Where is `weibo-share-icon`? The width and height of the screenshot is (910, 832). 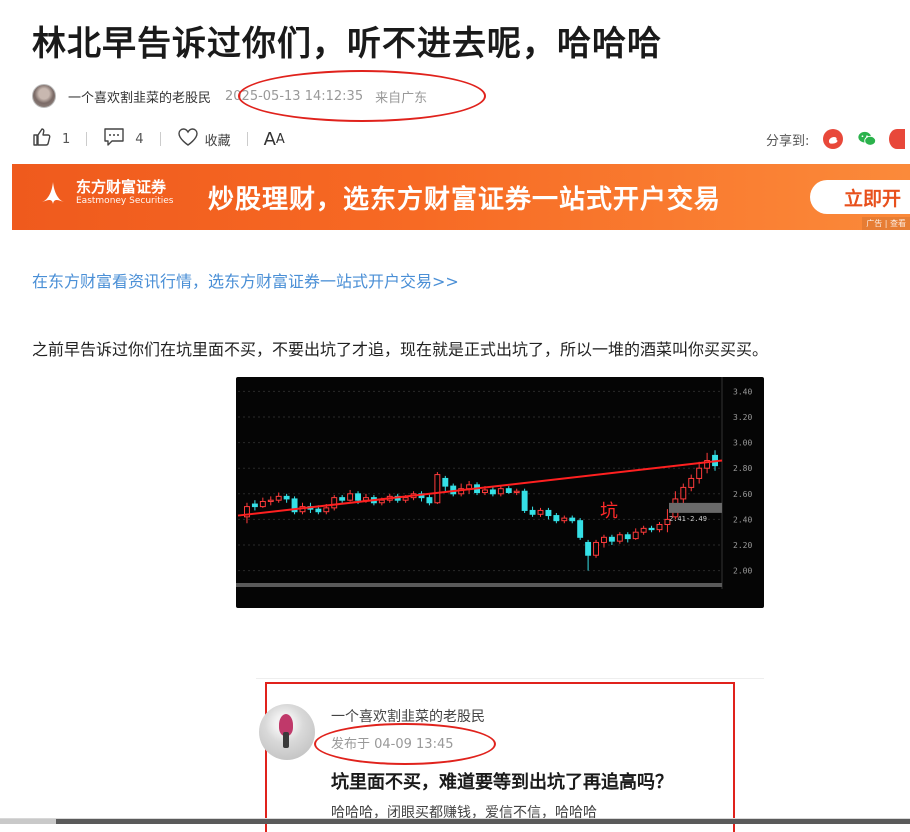 weibo-share-icon is located at coordinates (833, 139).